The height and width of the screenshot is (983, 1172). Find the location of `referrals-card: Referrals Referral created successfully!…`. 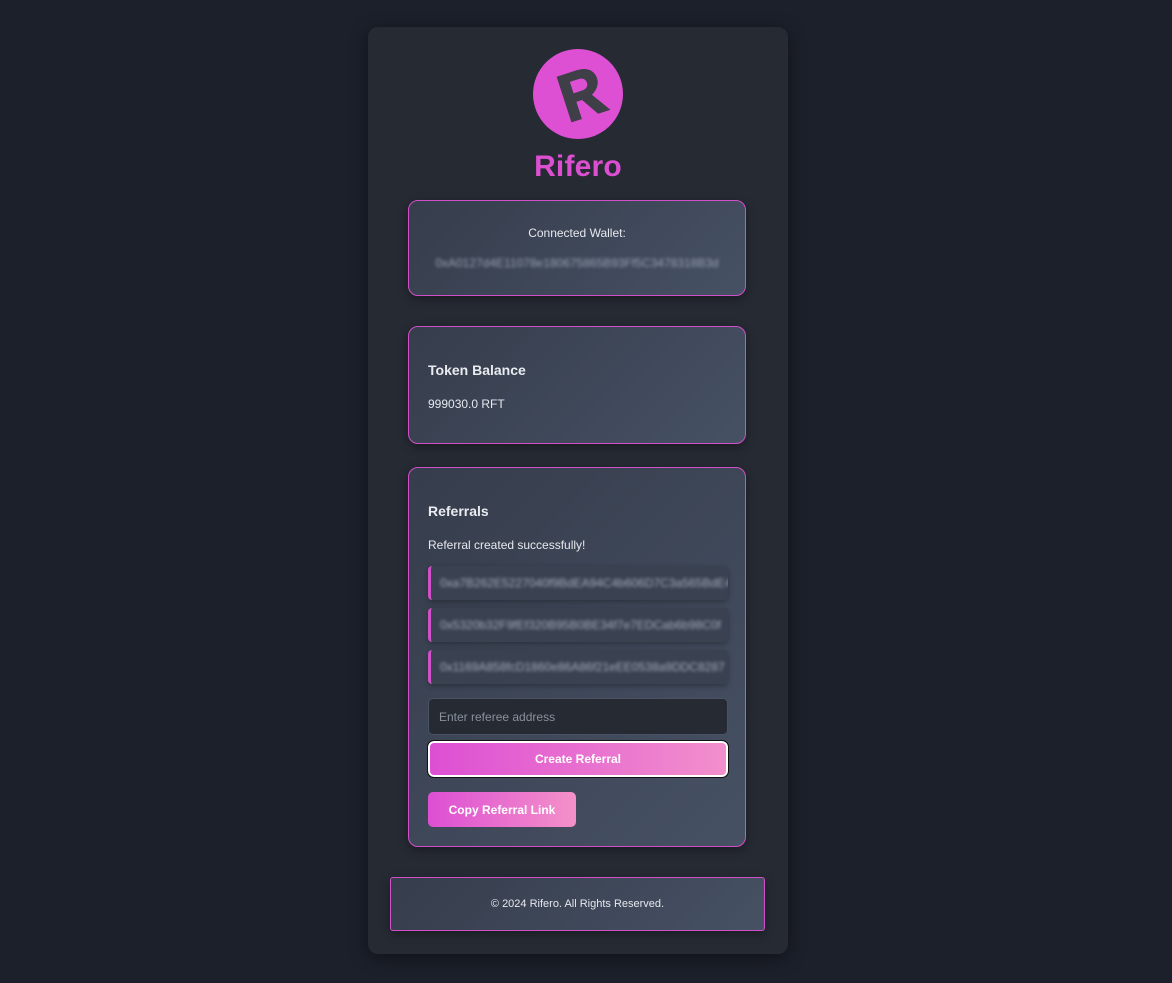

referrals-card: Referrals Referral created successfully!… is located at coordinates (577, 657).